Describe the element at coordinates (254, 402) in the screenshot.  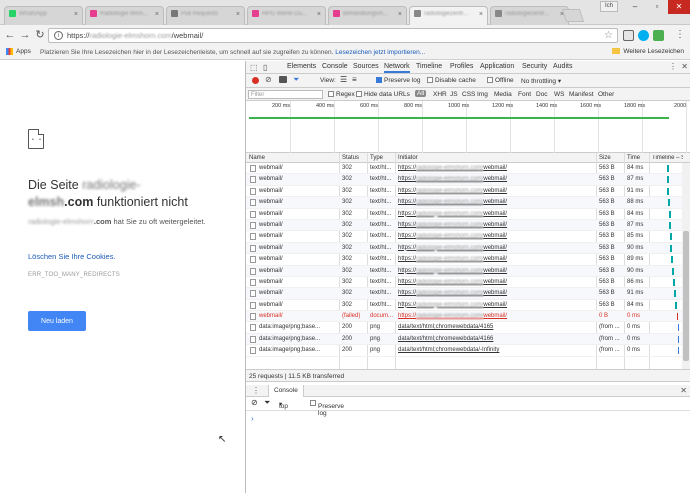
I see `console-clear-icon: ⊘` at that location.